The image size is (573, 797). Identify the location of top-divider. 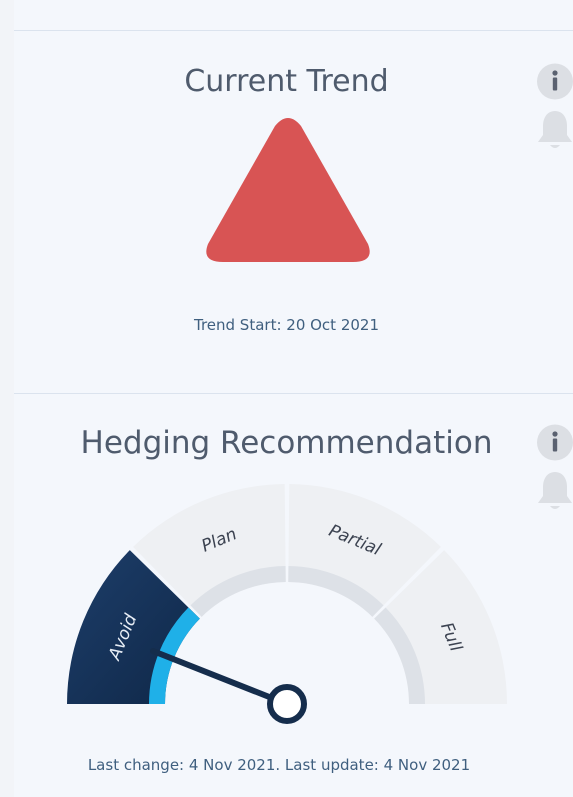
(293, 30).